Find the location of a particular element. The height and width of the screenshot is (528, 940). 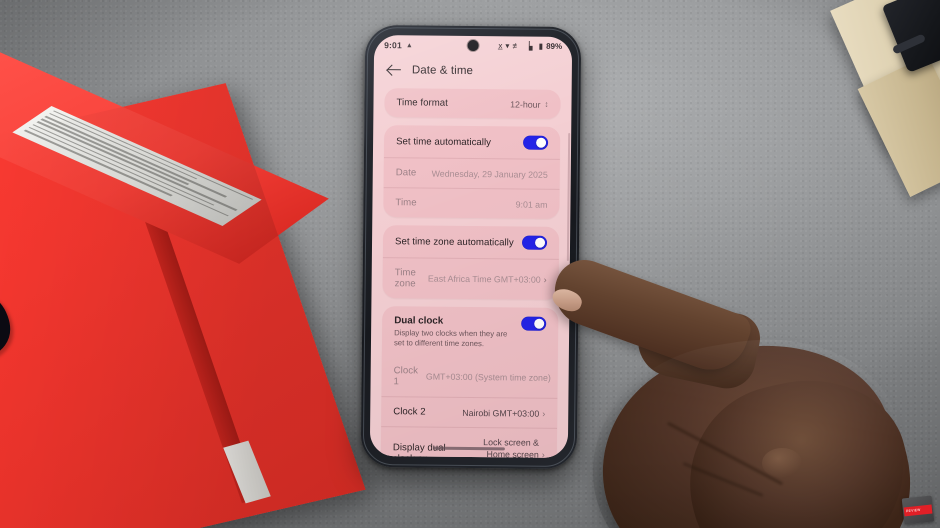

status-clock: 9:01 is located at coordinates (393, 45).